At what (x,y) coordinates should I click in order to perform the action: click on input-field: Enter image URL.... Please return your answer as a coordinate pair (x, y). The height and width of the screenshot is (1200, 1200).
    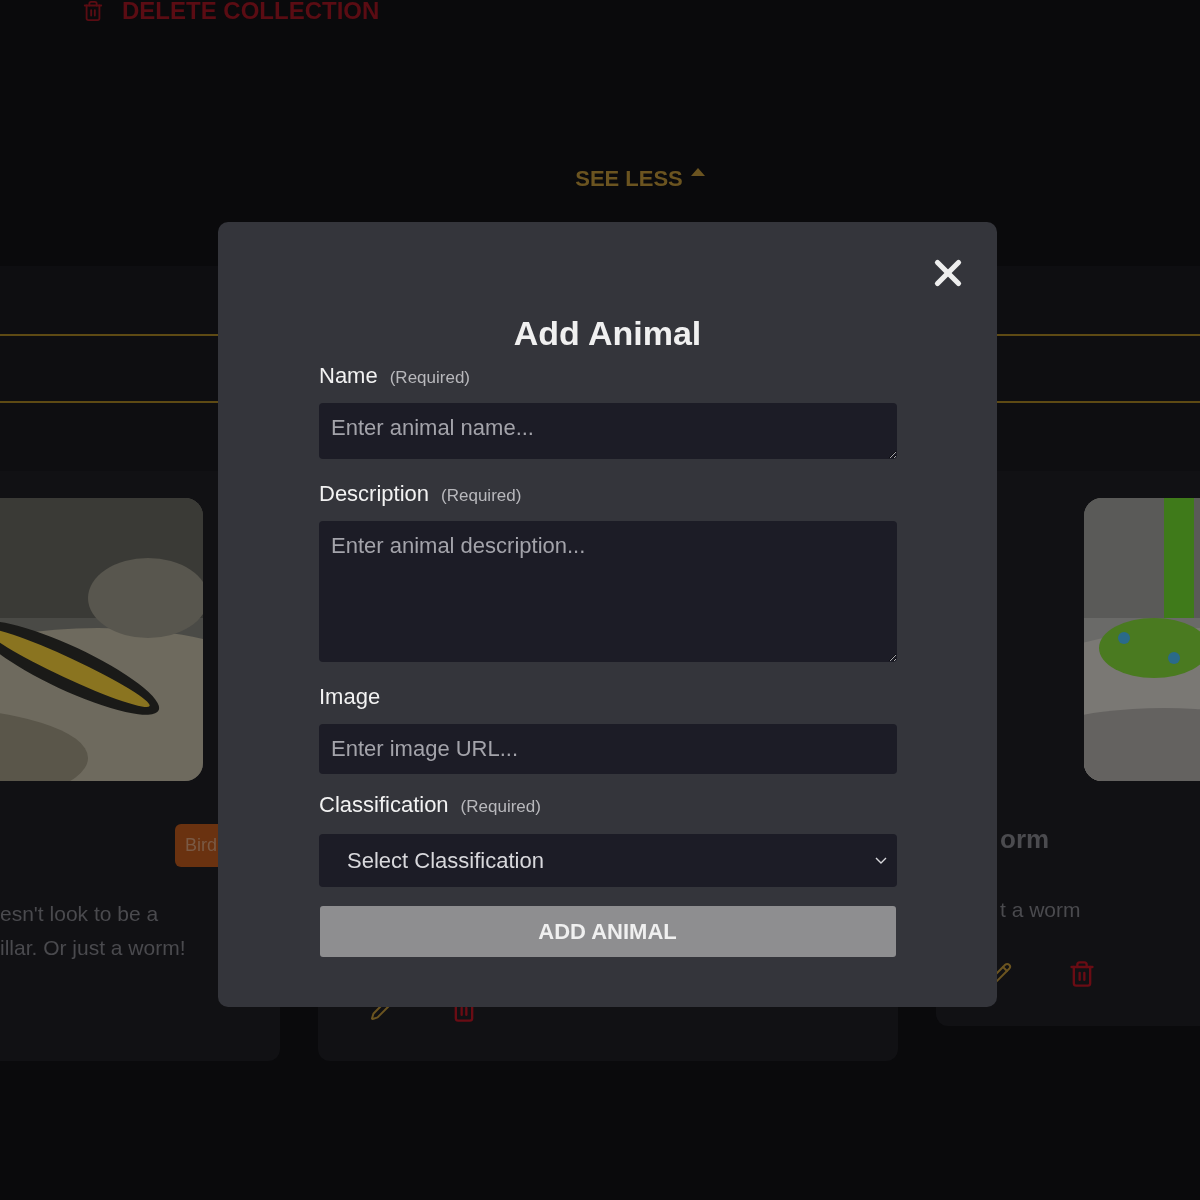
    Looking at the image, I should click on (608, 749).